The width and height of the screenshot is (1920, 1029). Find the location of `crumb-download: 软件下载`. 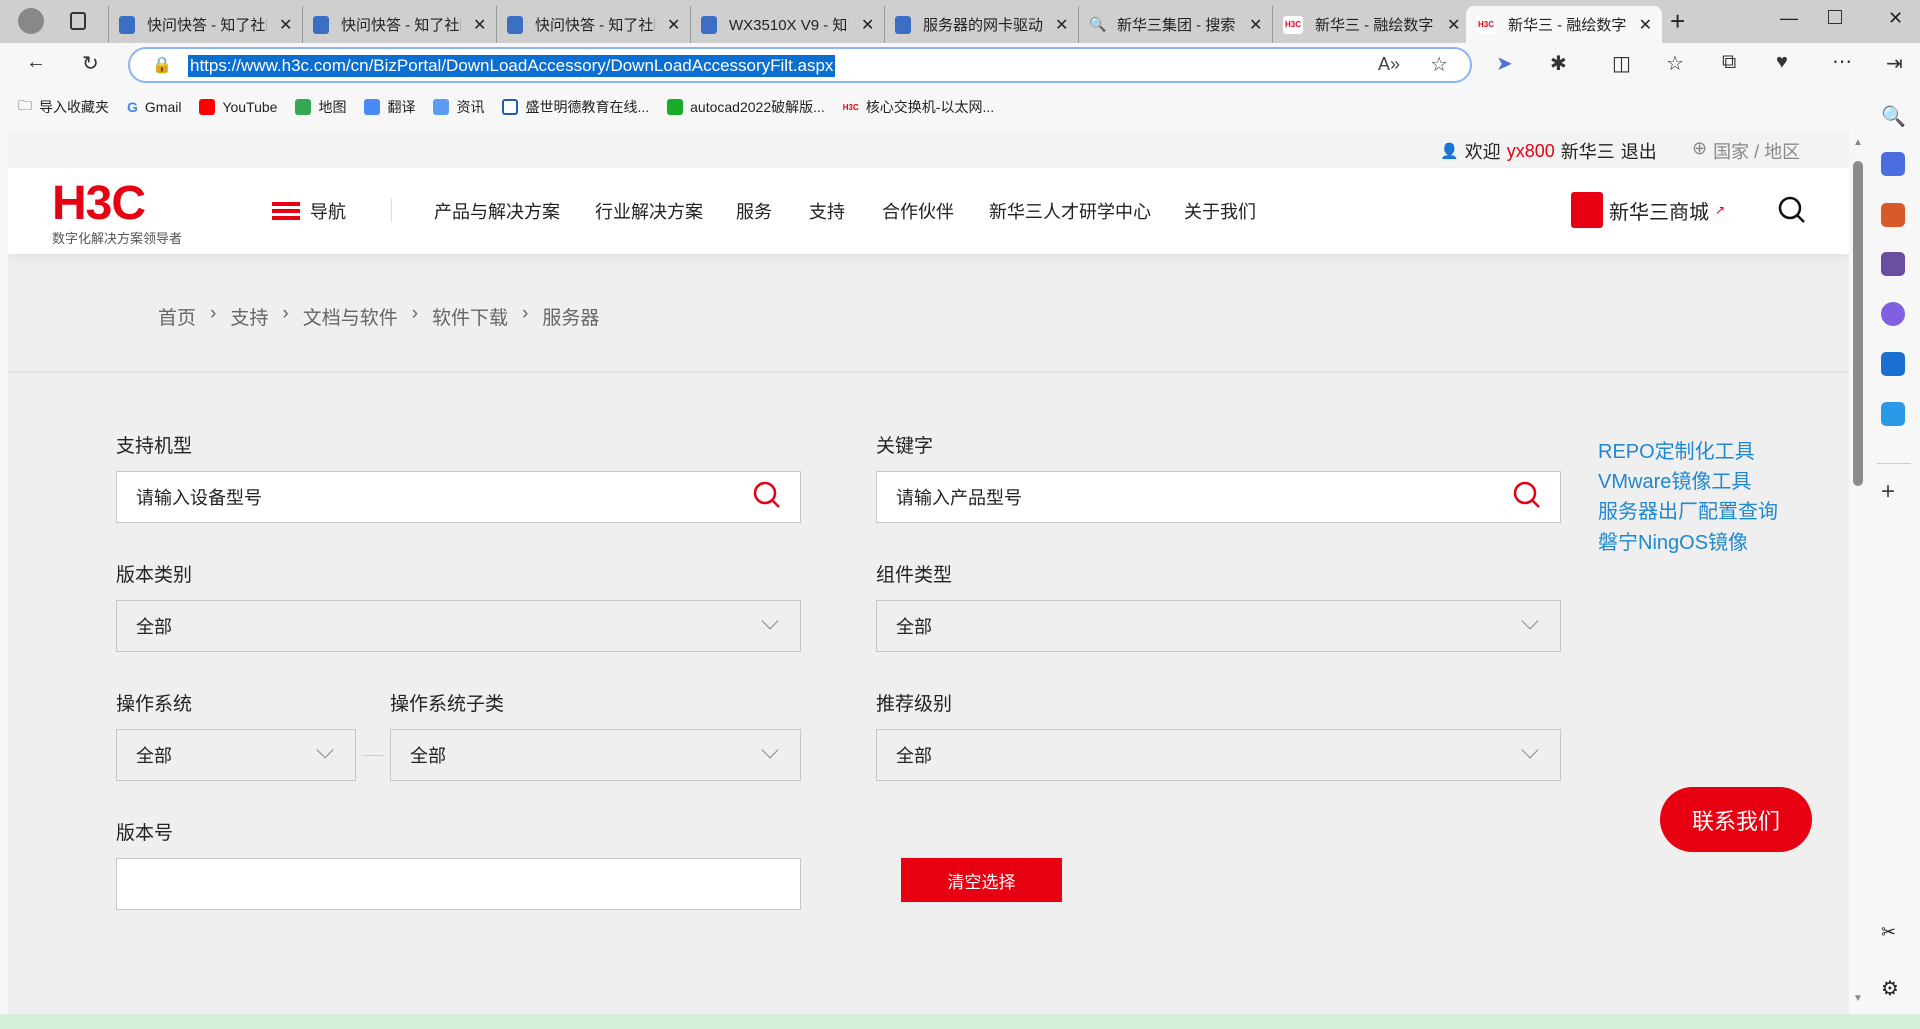

crumb-download: 软件下载 is located at coordinates (470, 316).